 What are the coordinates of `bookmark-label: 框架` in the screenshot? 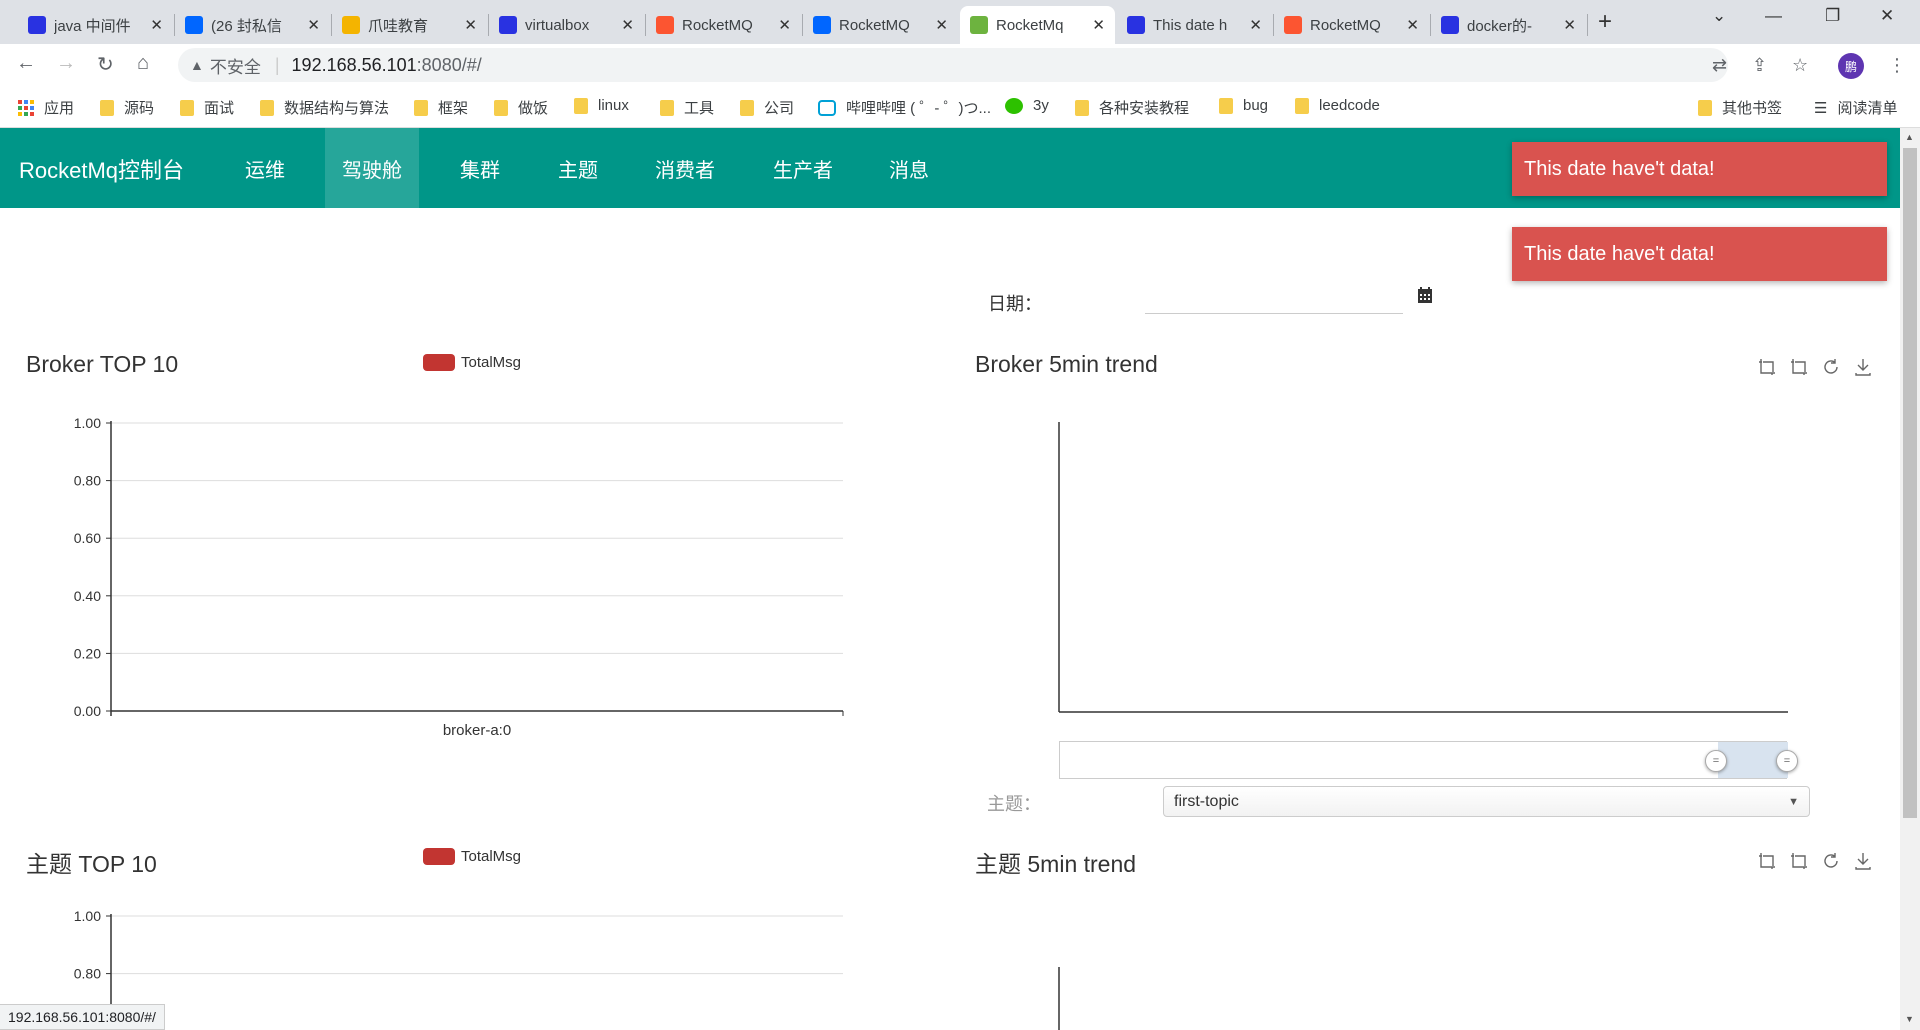 It's located at (453, 108).